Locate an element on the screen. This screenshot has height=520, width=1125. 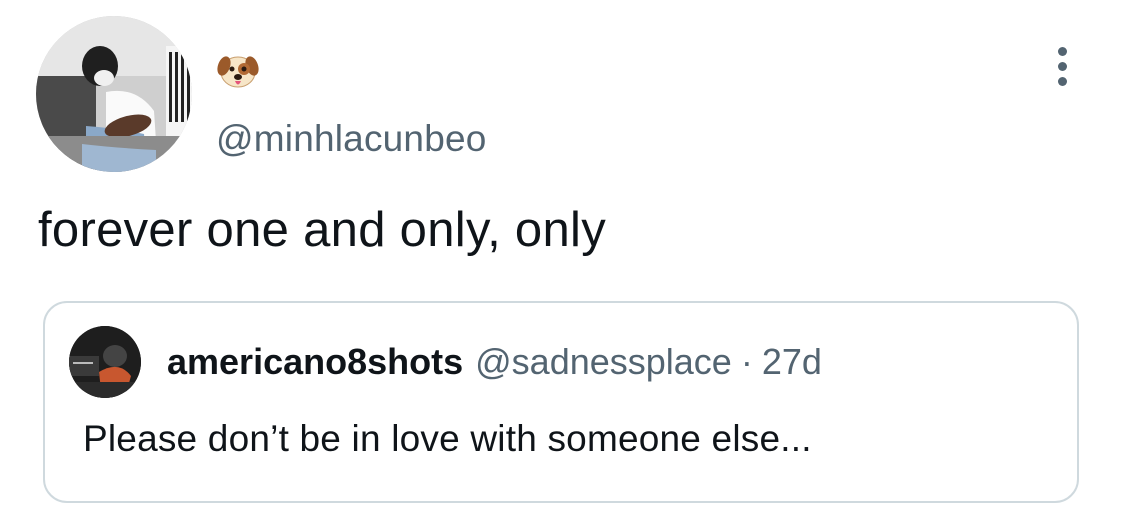
quoted-avatar-photo is located at coordinates (105, 362).